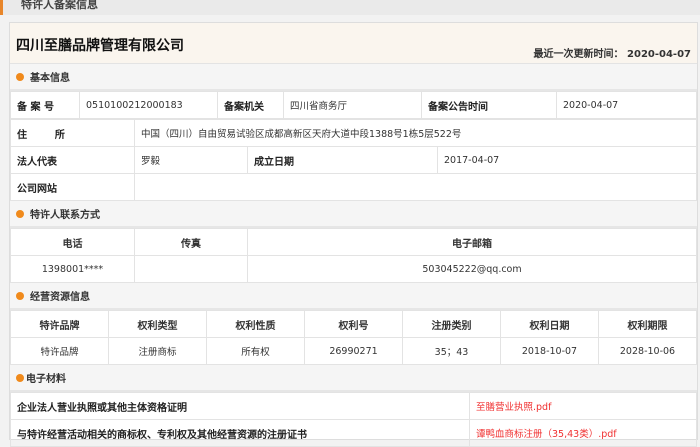 This screenshot has height=447, width=700. I want to click on section-basic: 基本信息, so click(353, 77).